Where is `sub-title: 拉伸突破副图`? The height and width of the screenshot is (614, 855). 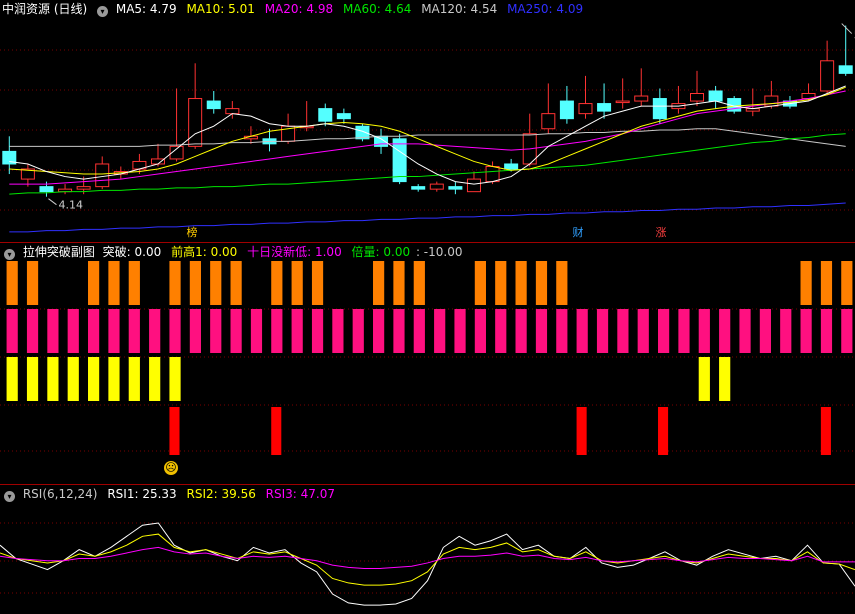 sub-title: 拉伸突破副图 is located at coordinates (58, 252).